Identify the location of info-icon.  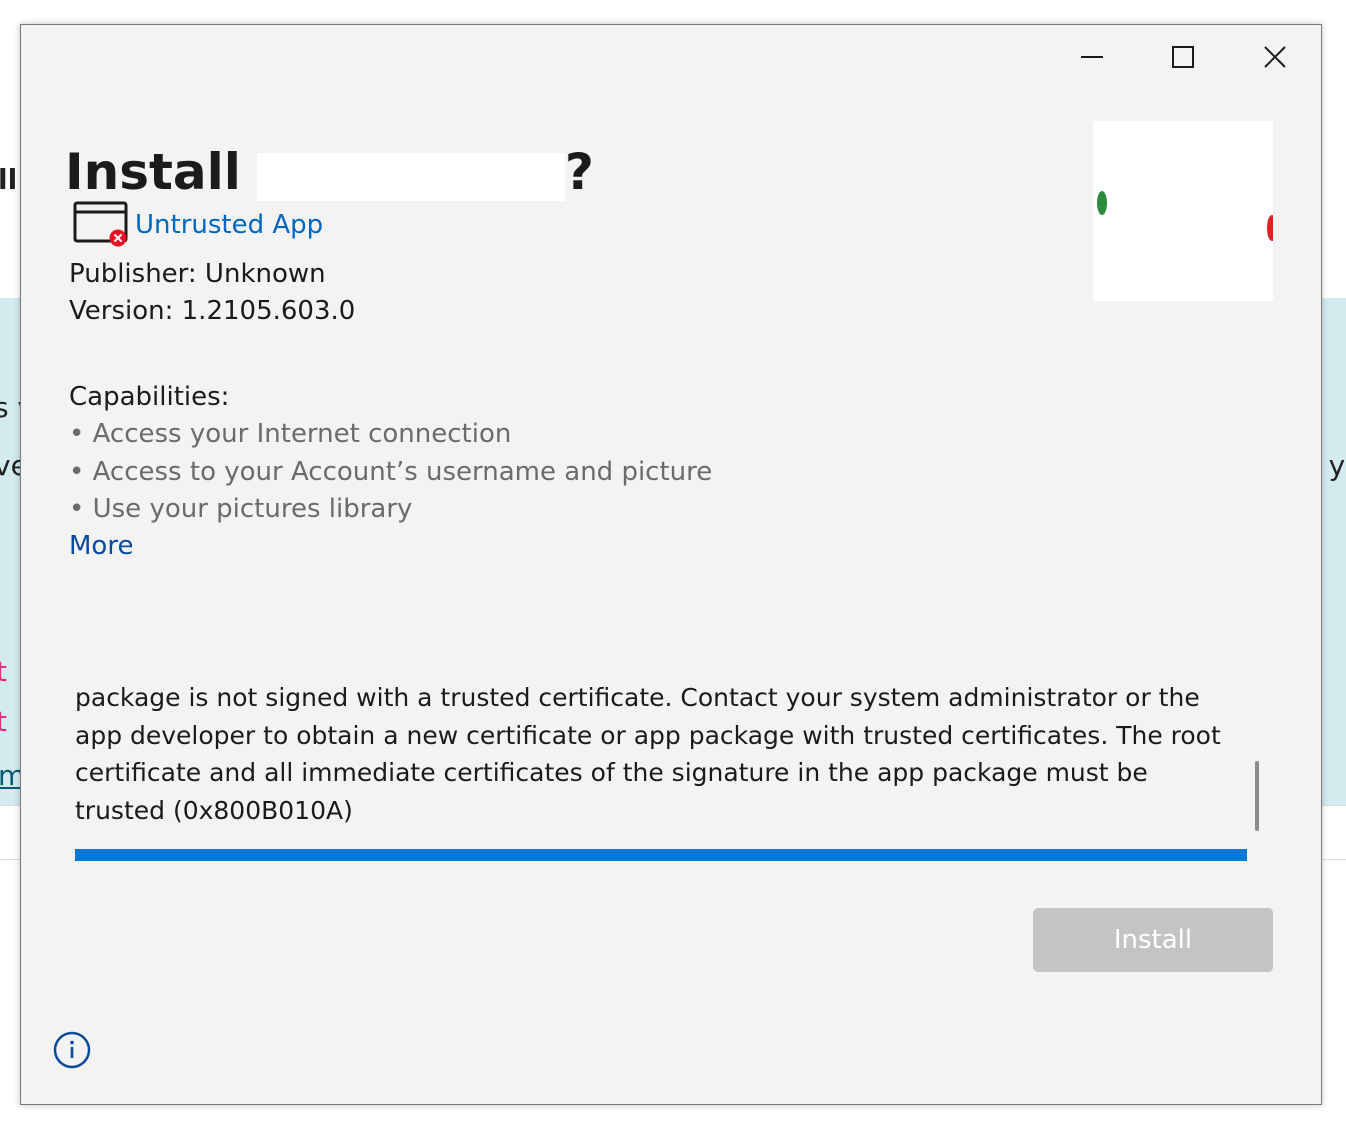
(72, 1050).